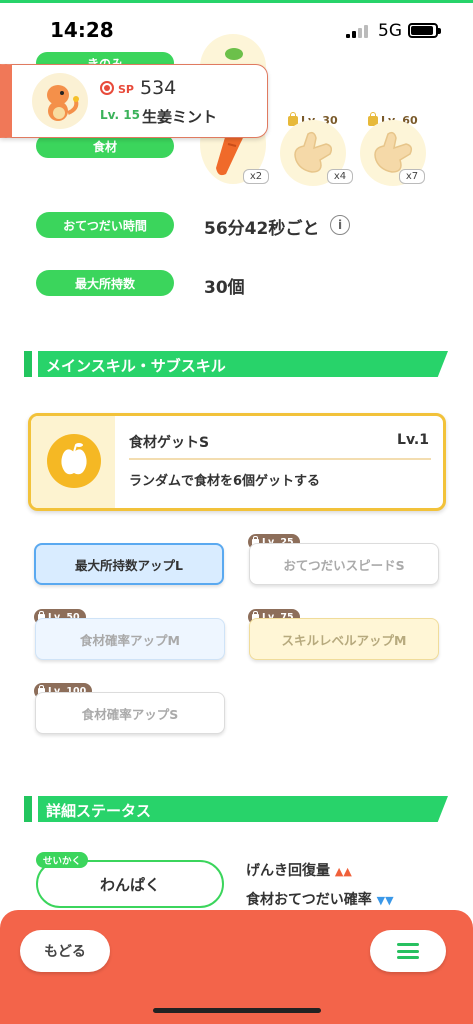 The width and height of the screenshot is (473, 1024). I want to click on nature-down-stat: 食材おてつだい確率 ▼▼, so click(320, 900).